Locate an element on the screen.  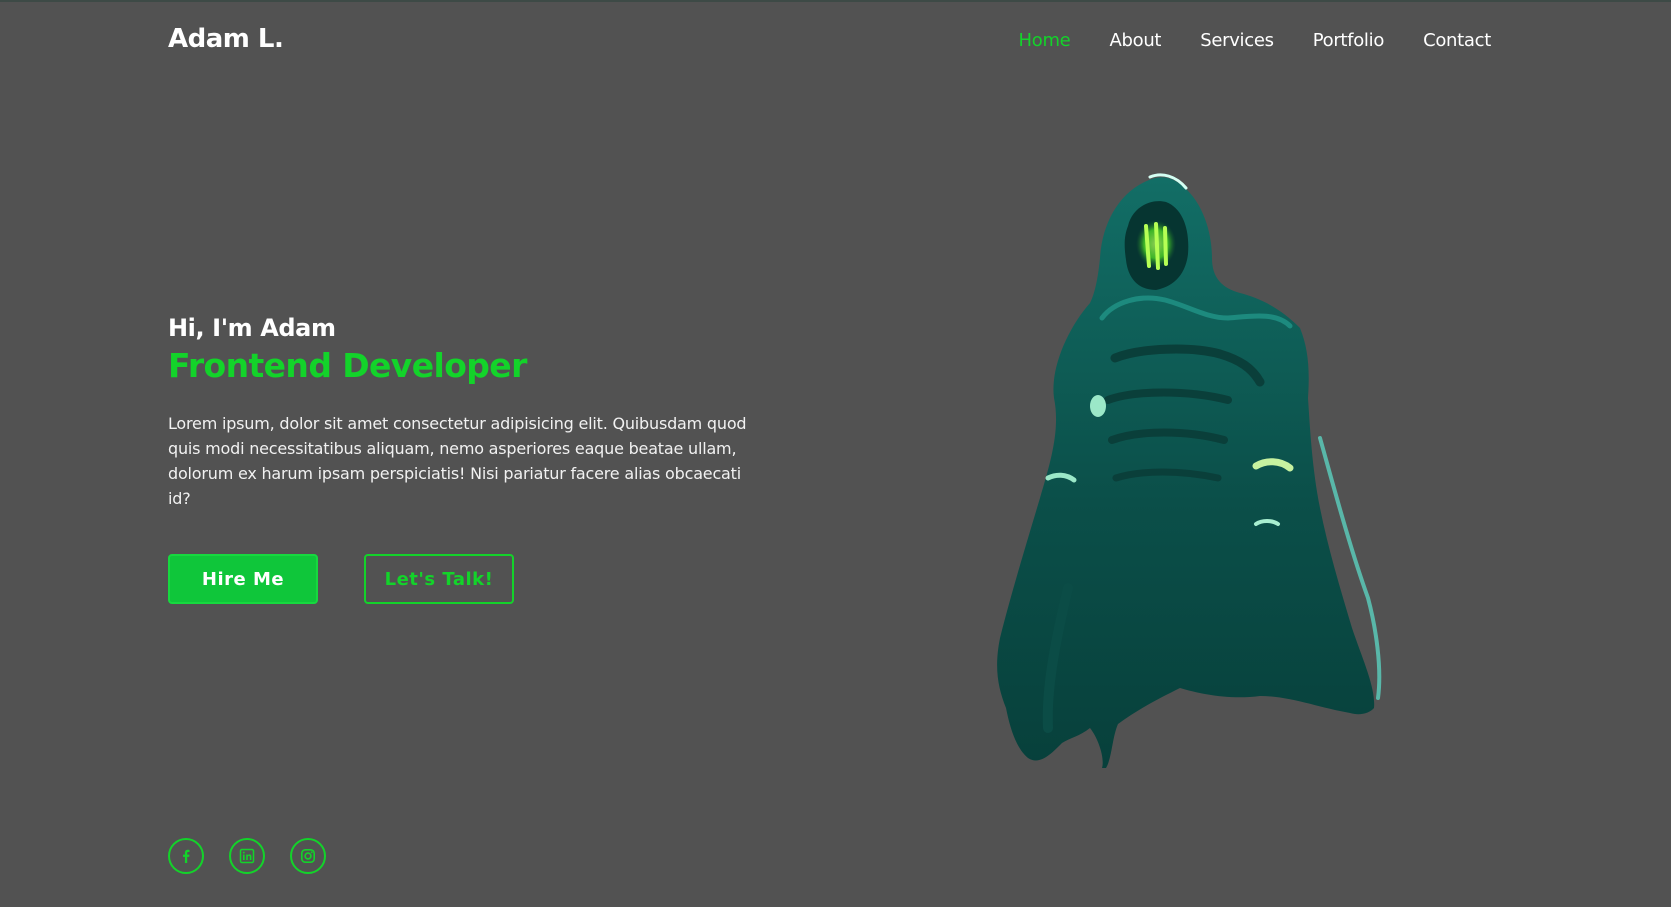
facebook-link is located at coordinates (186, 856).